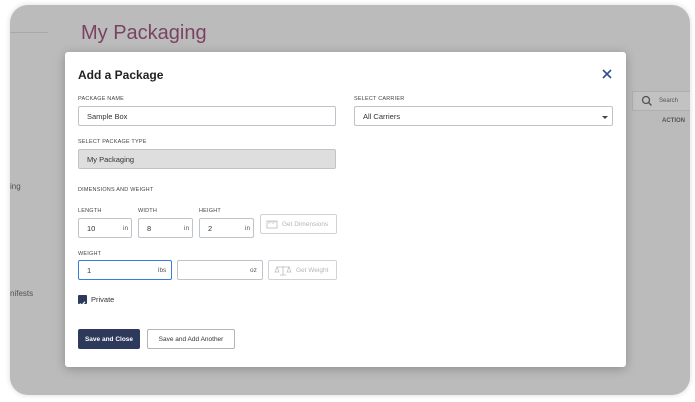  I want to click on length-unit: in, so click(126, 228).